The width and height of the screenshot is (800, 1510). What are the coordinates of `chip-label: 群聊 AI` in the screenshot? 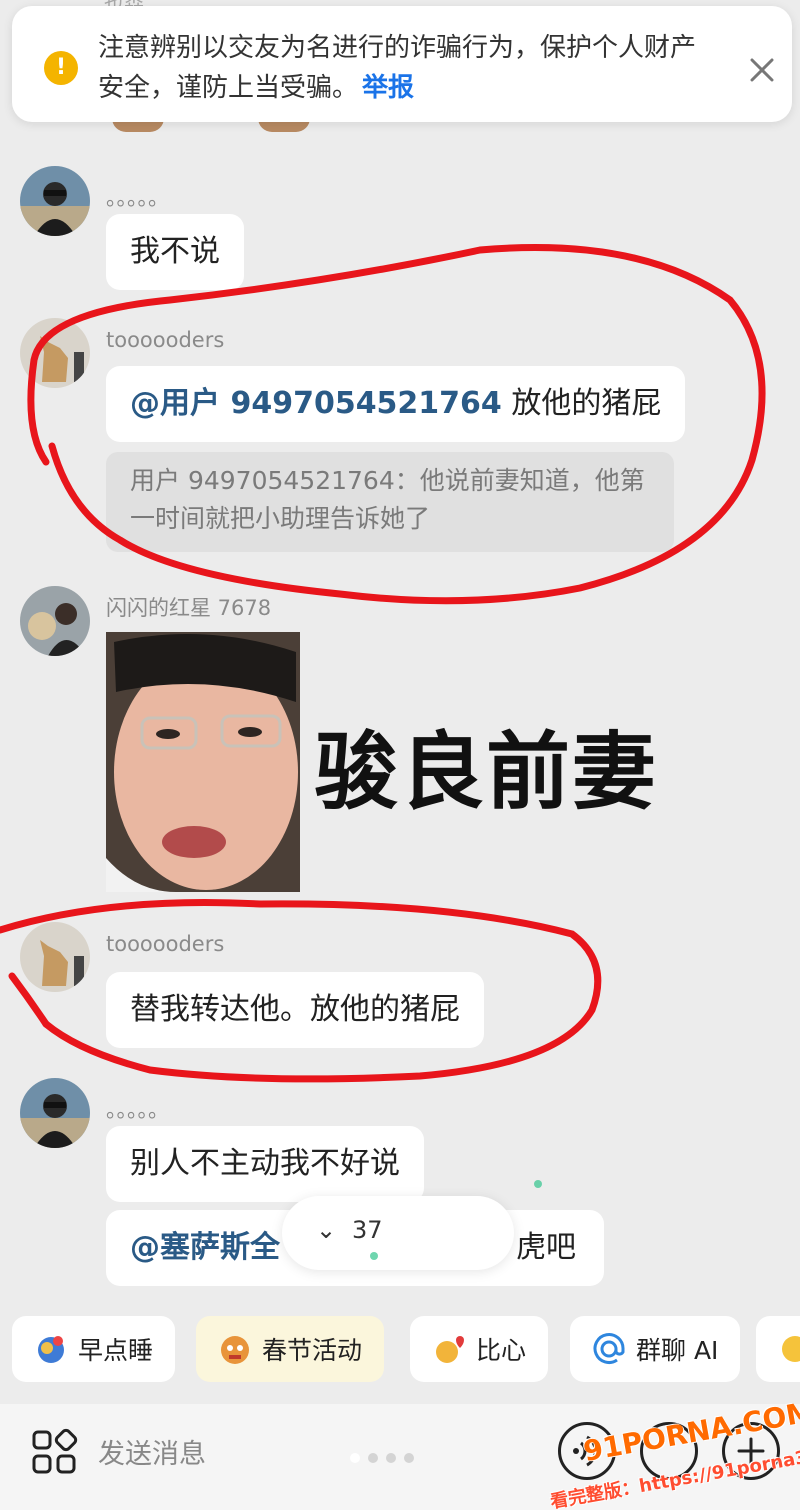 It's located at (677, 1350).